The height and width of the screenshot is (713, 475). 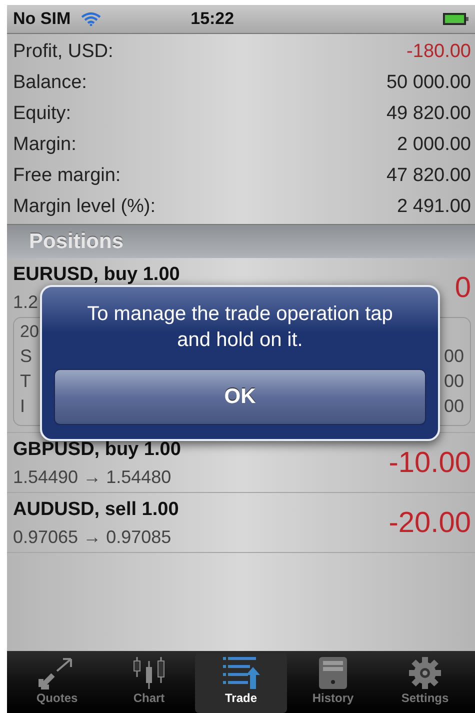 What do you see at coordinates (213, 19) in the screenshot?
I see `clock: 15:22` at bounding box center [213, 19].